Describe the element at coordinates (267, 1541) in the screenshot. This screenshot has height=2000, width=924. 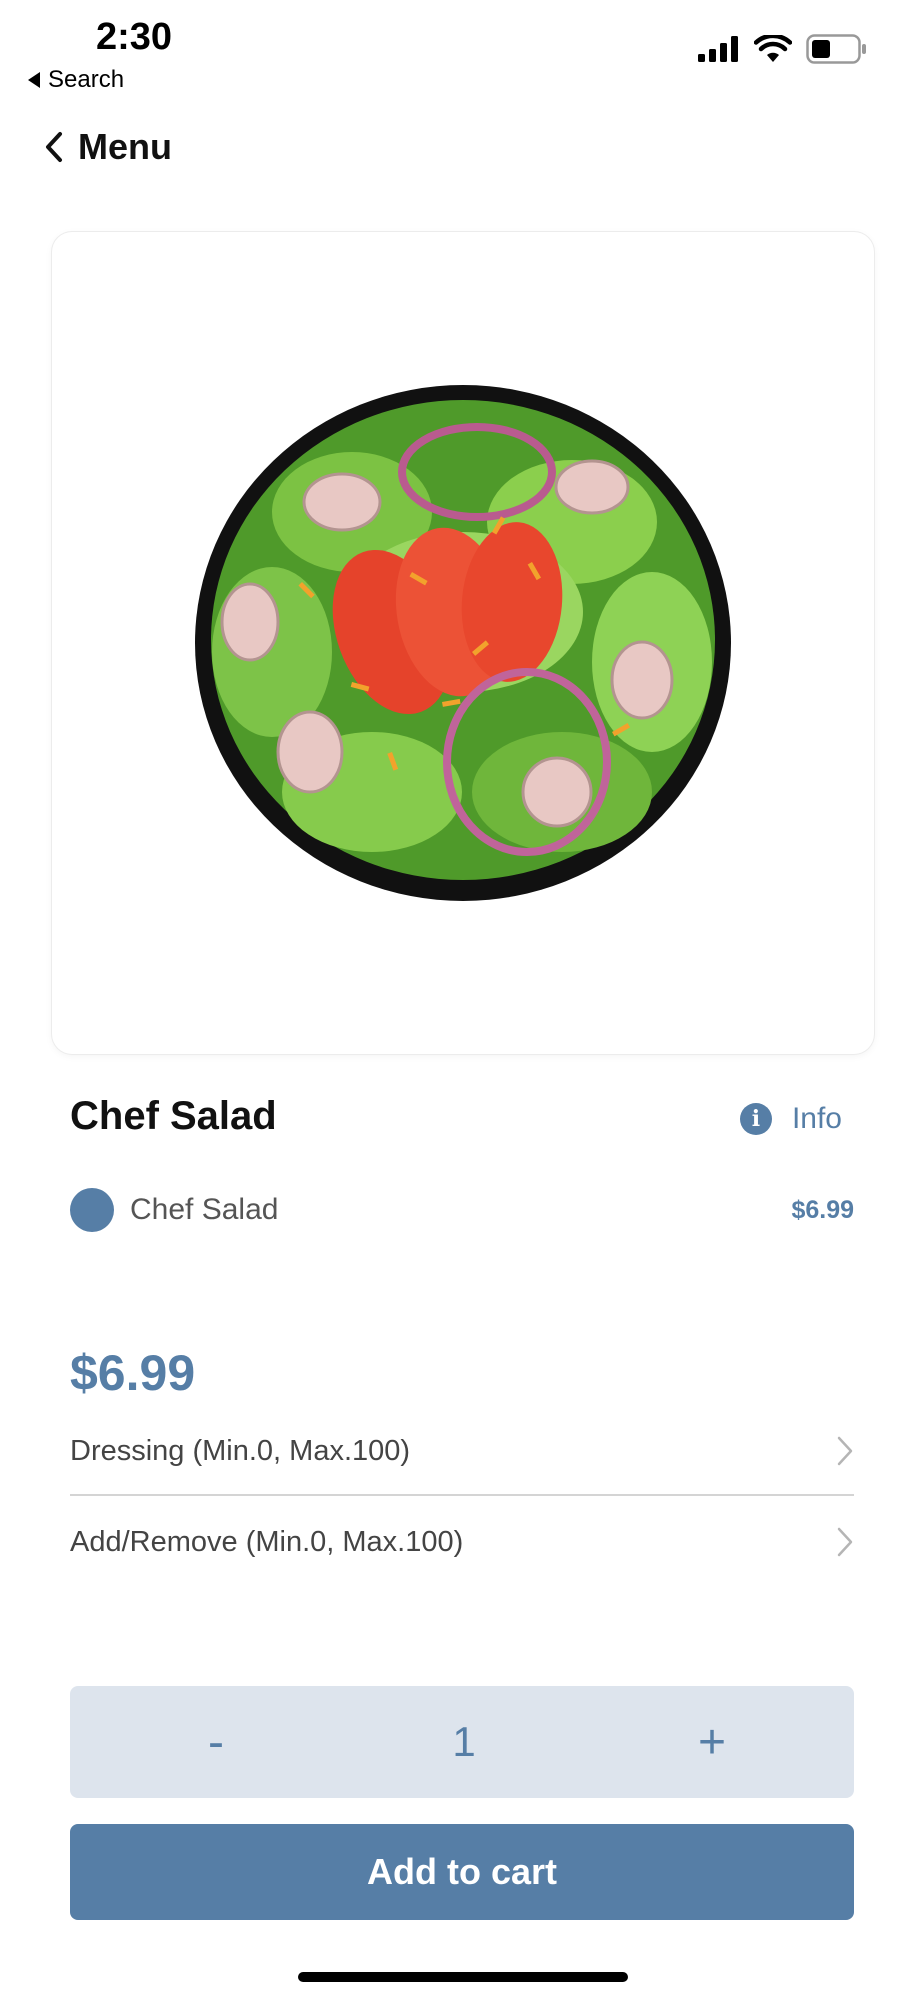
I see `modifier-label: Add/Remove (Min.0, Max.100)` at that location.